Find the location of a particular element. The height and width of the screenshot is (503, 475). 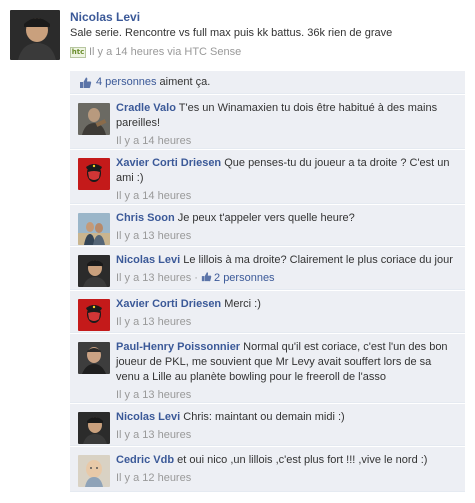

comment-text: Merci :) is located at coordinates (242, 304).